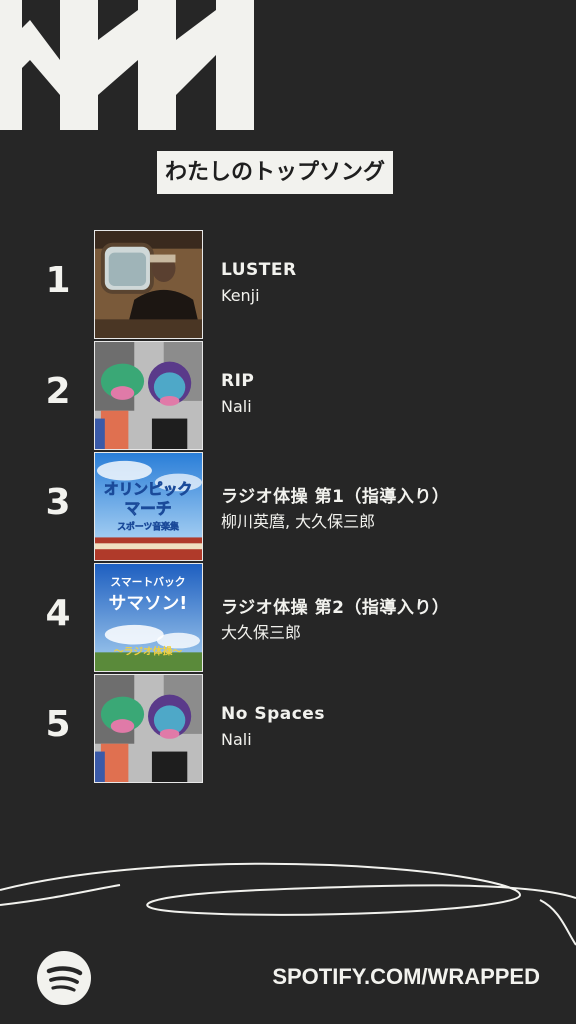 The height and width of the screenshot is (1024, 576). What do you see at coordinates (288, 285) in the screenshot?
I see `track-row-1: 1 LUSTER Kenji` at bounding box center [288, 285].